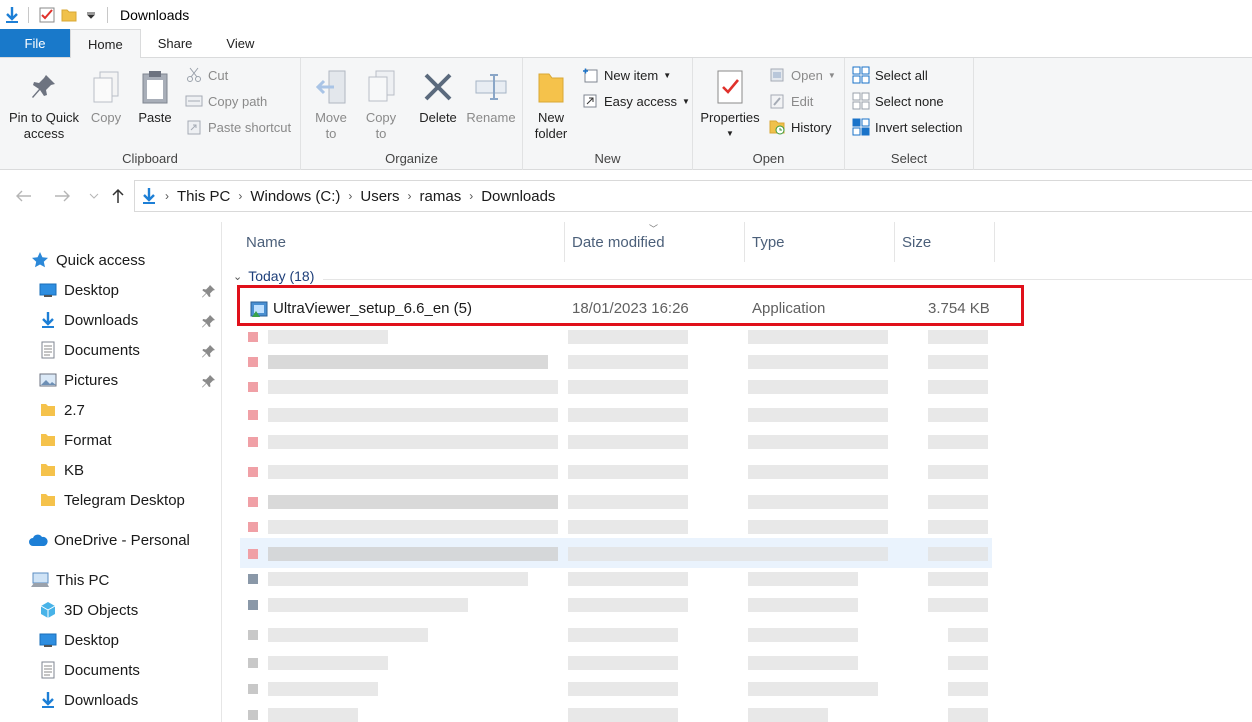 This screenshot has height=722, width=1252. What do you see at coordinates (379, 196) in the screenshot?
I see `breadcrumb-users: Users` at bounding box center [379, 196].